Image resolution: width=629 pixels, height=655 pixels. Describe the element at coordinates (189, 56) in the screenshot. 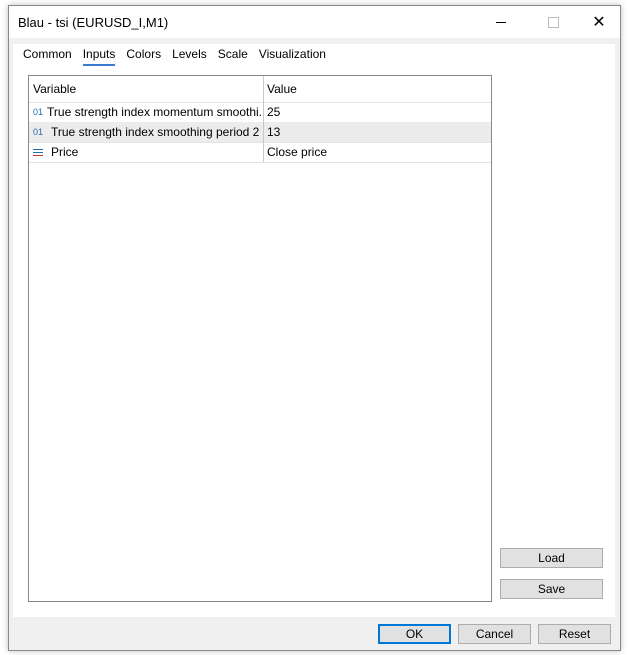

I see `tab-levels: Levels` at that location.